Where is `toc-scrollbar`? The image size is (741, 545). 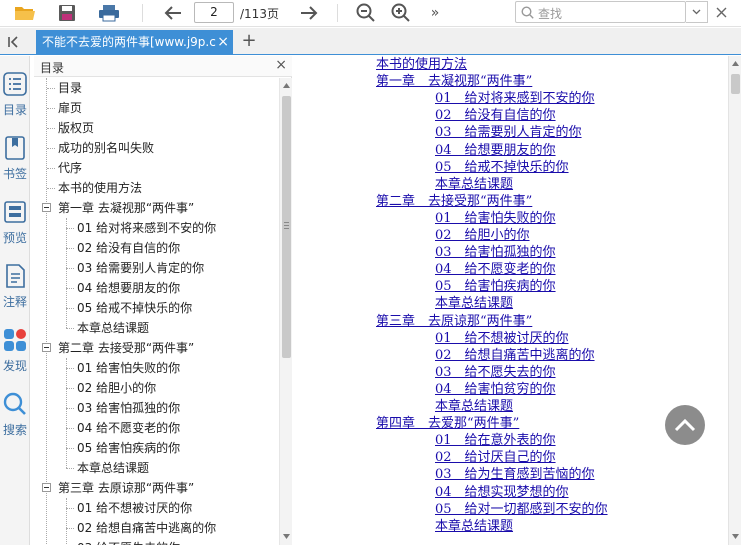 toc-scrollbar is located at coordinates (285, 311).